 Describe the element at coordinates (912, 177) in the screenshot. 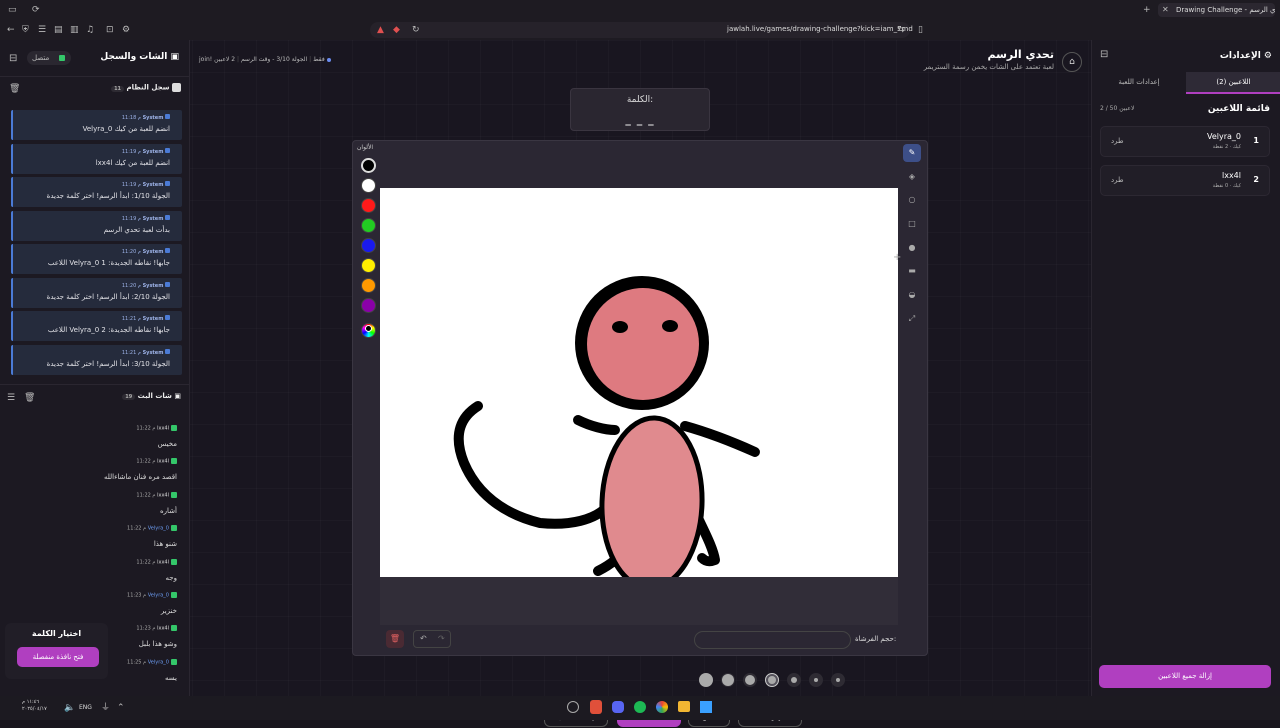

I see `eraser-tool-button: ◈` at that location.